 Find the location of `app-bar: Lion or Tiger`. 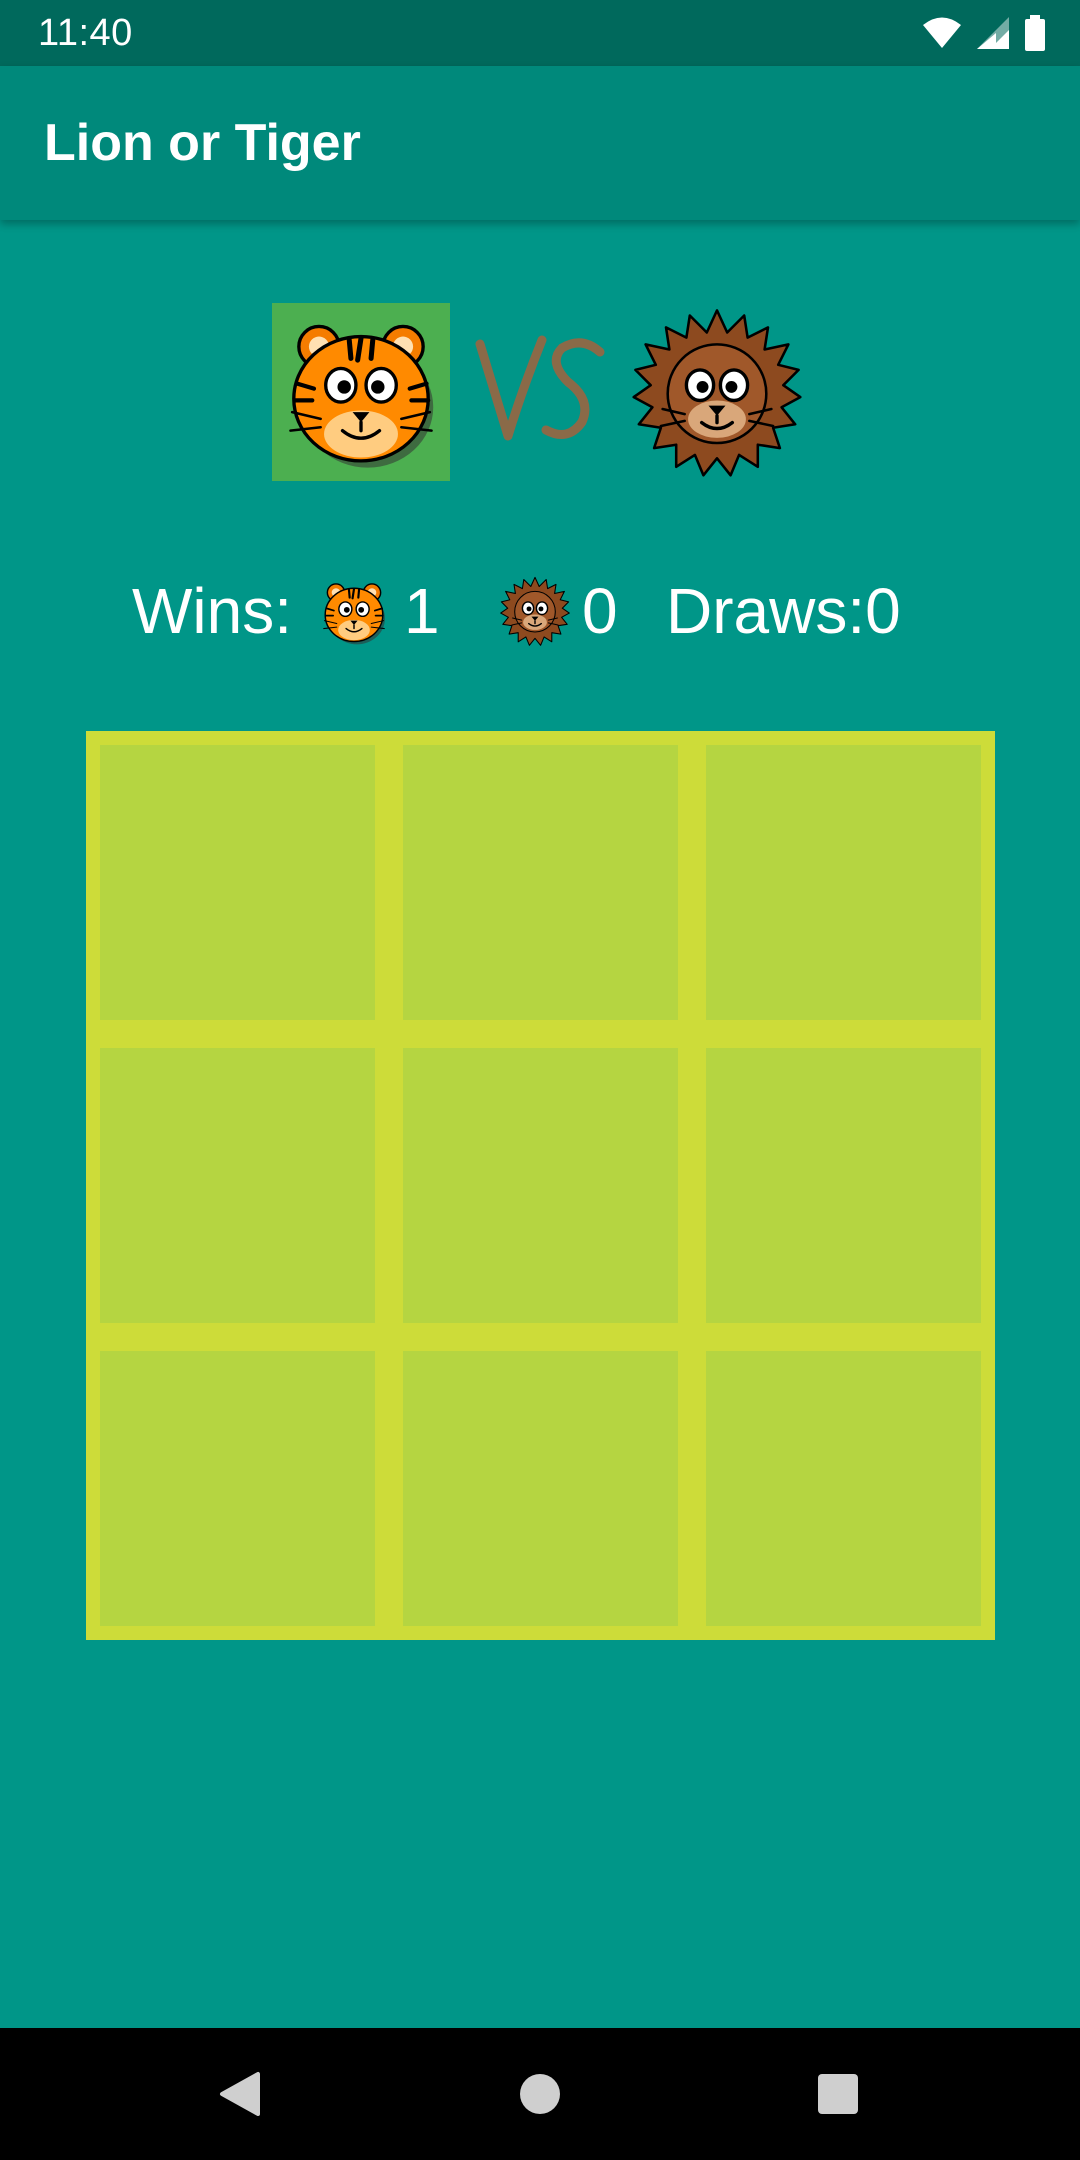

app-bar: Lion or Tiger is located at coordinates (540, 143).